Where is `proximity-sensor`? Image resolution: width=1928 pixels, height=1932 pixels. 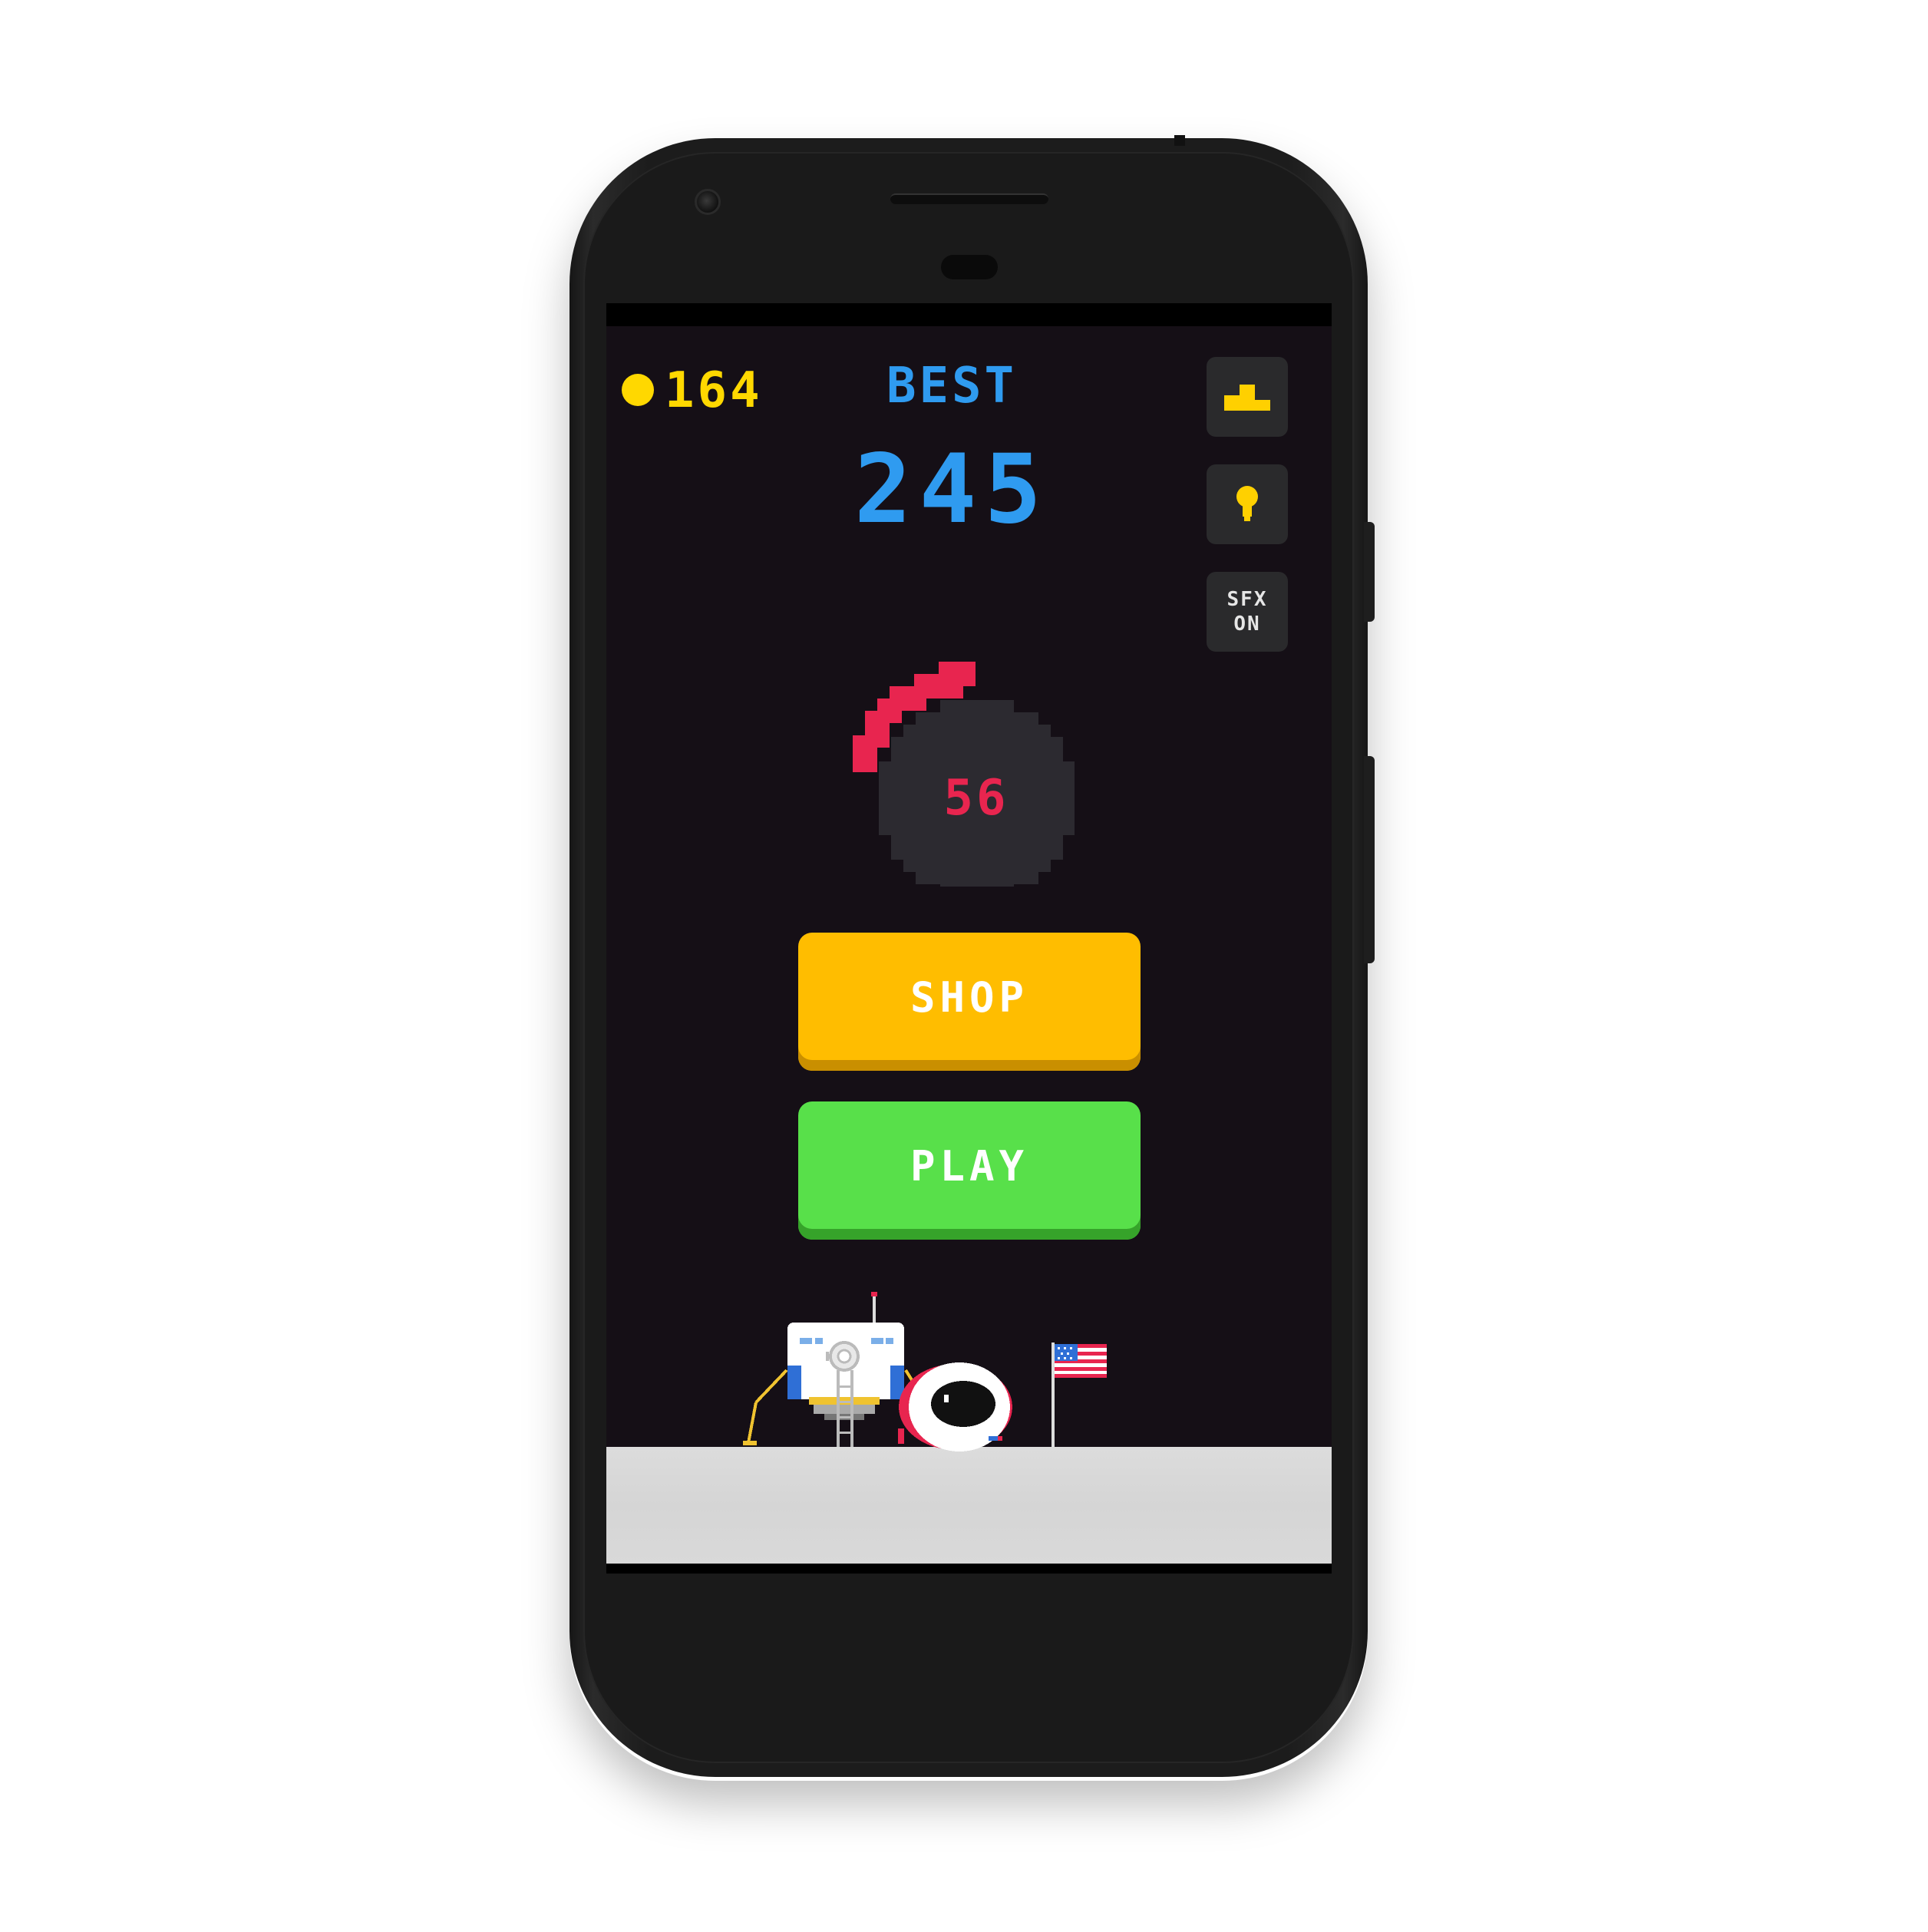 proximity-sensor is located at coordinates (970, 267).